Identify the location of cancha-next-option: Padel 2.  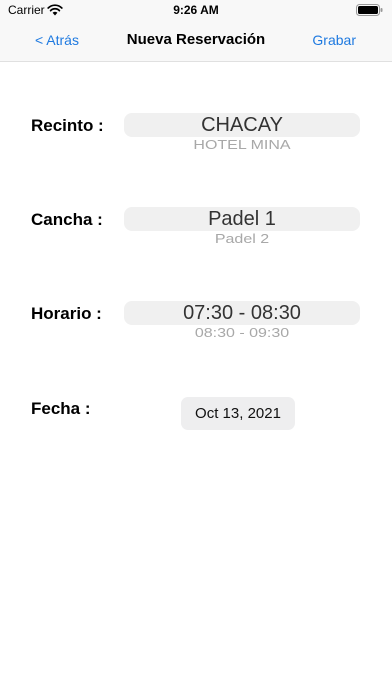
(242, 240).